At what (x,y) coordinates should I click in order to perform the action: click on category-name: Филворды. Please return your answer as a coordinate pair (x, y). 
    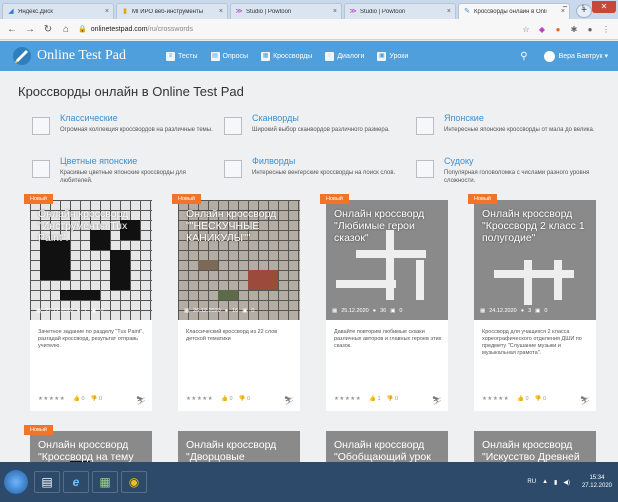
    Looking at the image, I should click on (273, 161).